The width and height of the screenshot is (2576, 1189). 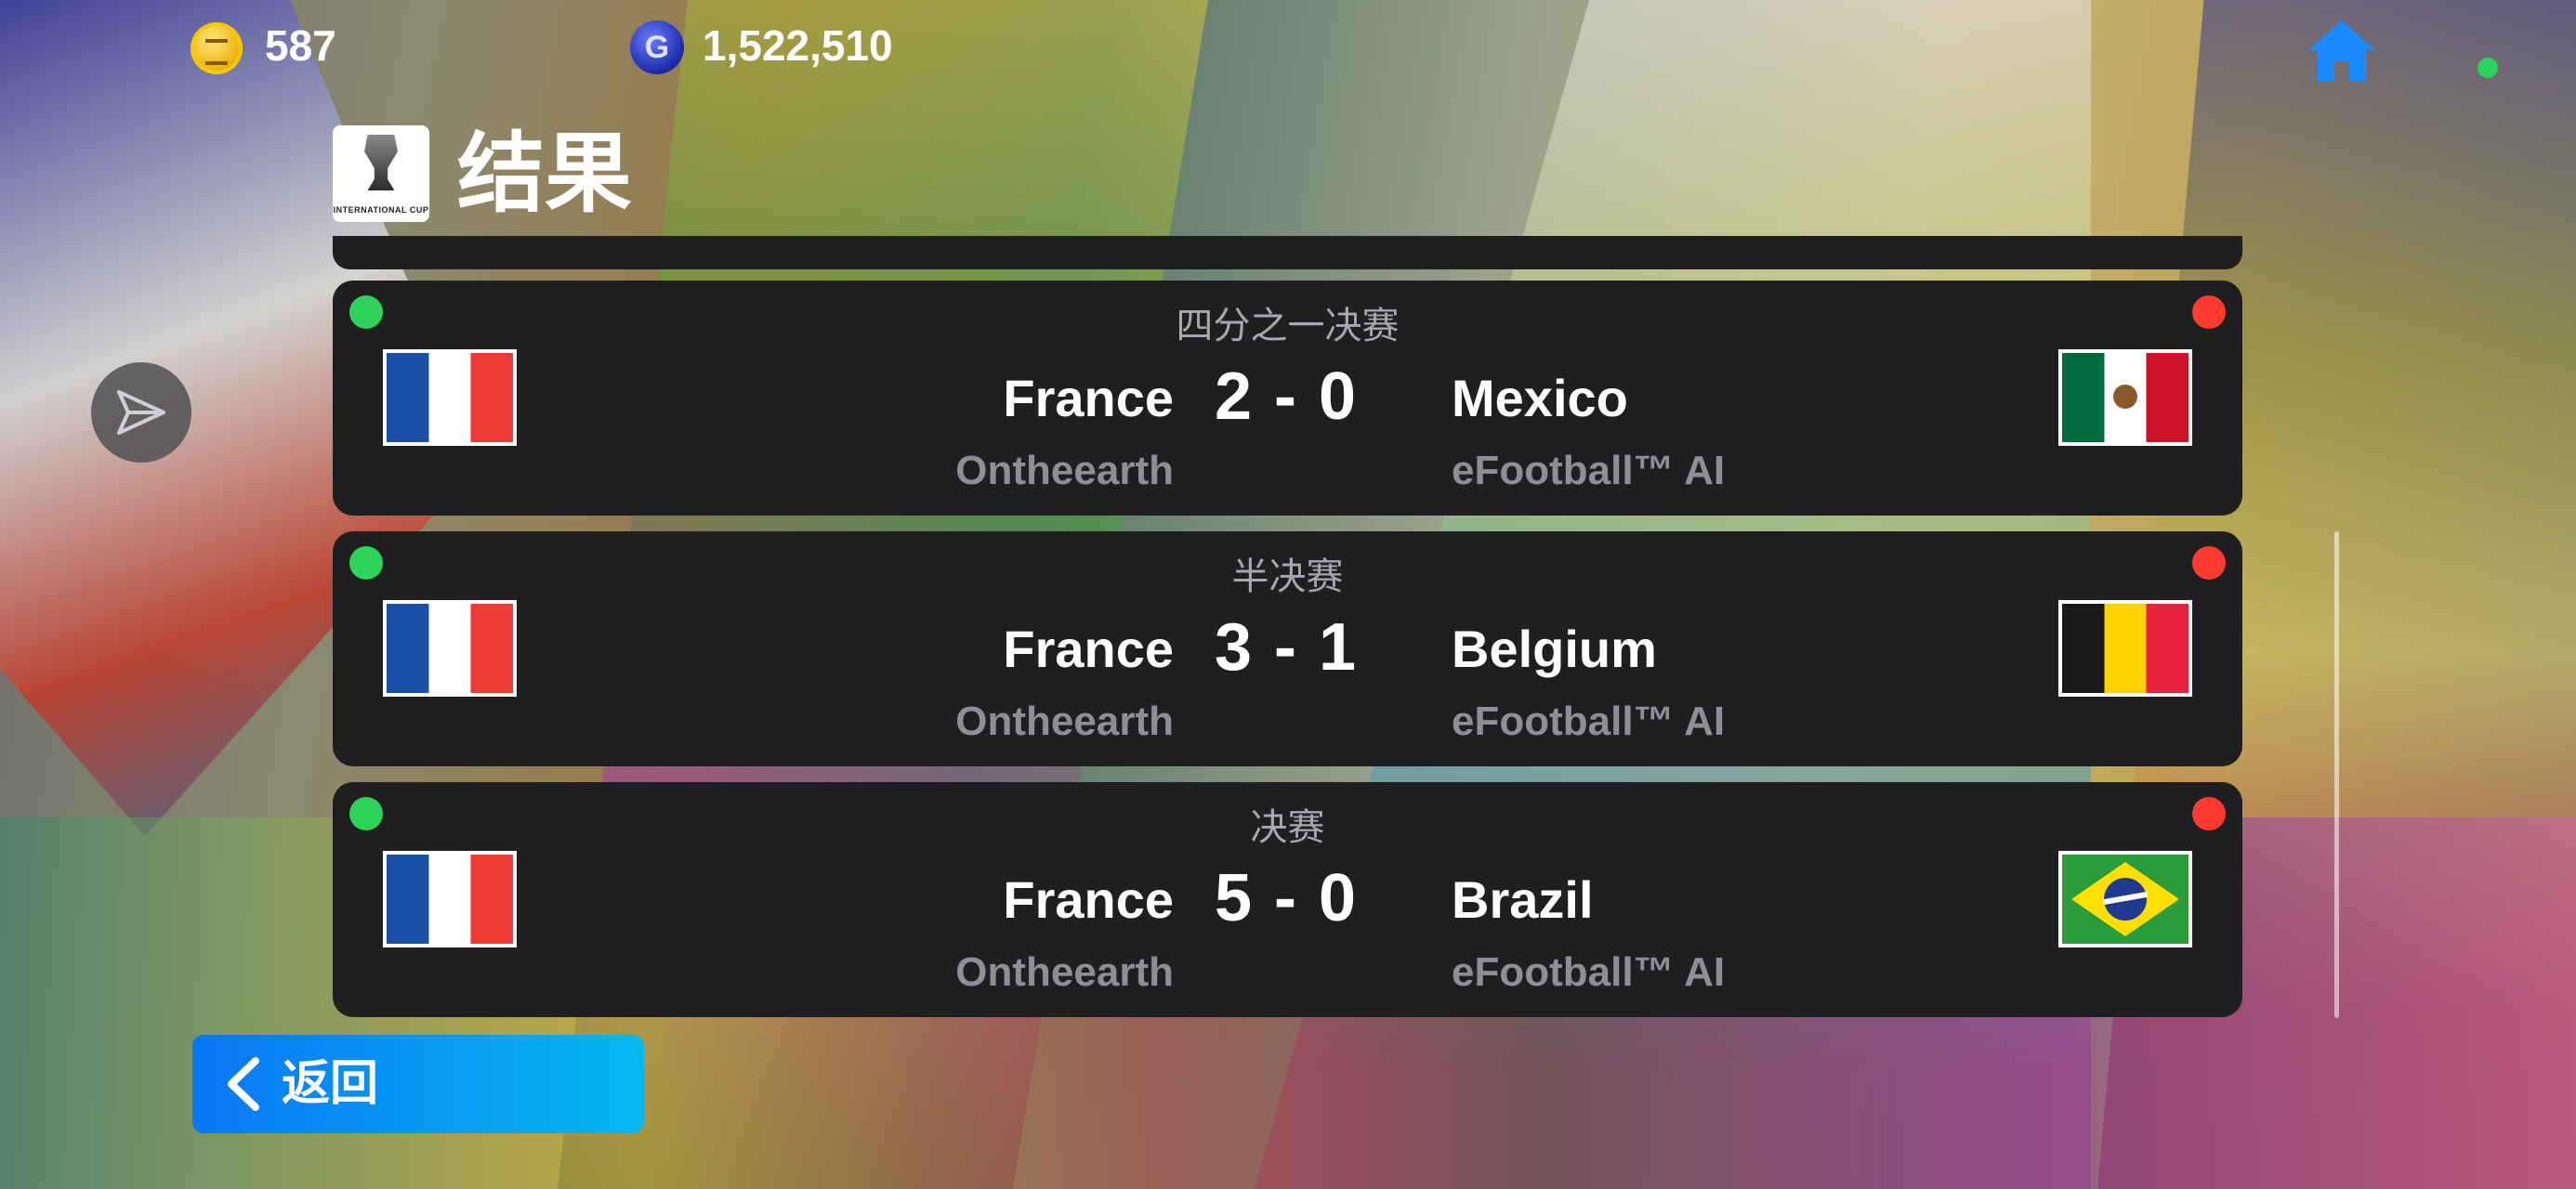 I want to click on home-score: 3, so click(x=1233, y=648).